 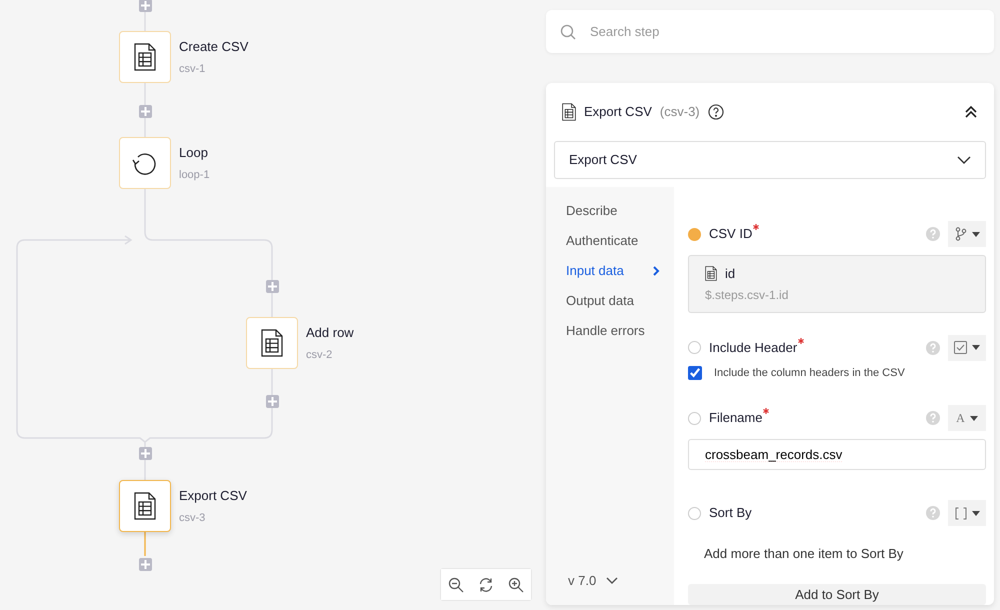 What do you see at coordinates (213, 47) in the screenshot?
I see `step-title: Create CSV` at bounding box center [213, 47].